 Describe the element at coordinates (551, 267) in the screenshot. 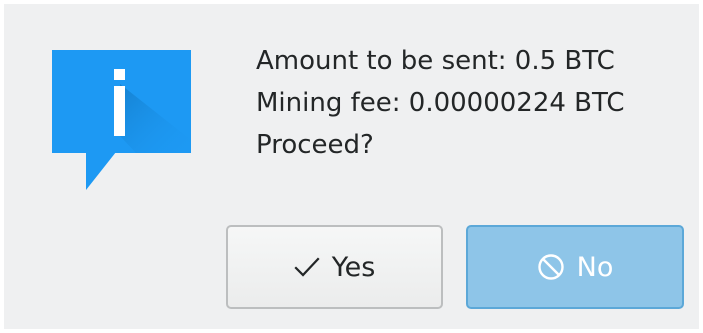

I see `cancel-icon` at that location.